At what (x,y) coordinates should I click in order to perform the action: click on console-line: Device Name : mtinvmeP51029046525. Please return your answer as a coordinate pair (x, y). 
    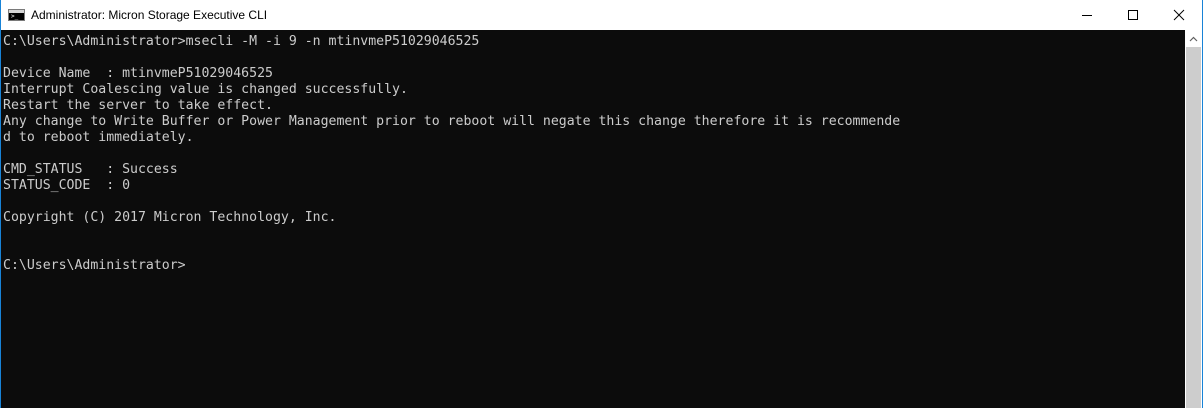
    Looking at the image, I should click on (138, 73).